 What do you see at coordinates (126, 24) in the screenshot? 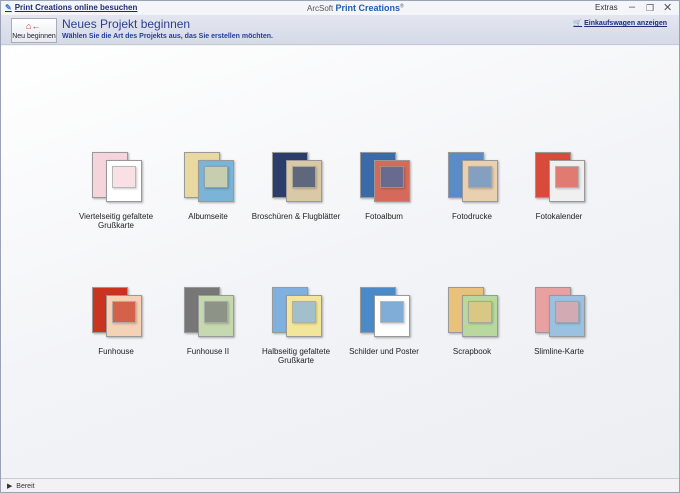
I see `page-title: Neues Projekt beginnen` at bounding box center [126, 24].